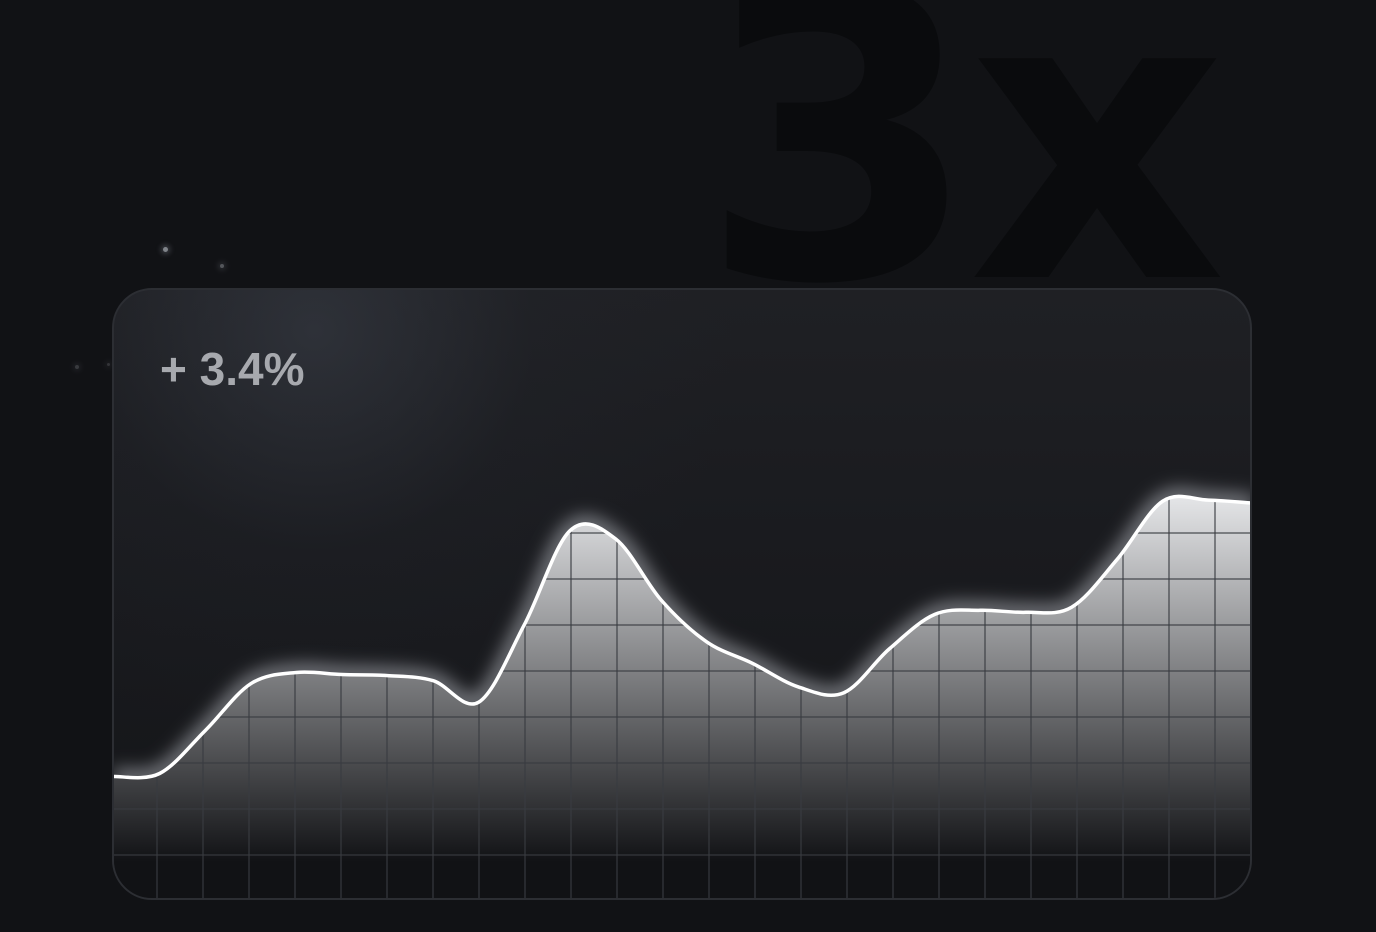 The image size is (1376, 932). Describe the element at coordinates (232, 369) in the screenshot. I see `percent-change-label: + 3.4%` at that location.